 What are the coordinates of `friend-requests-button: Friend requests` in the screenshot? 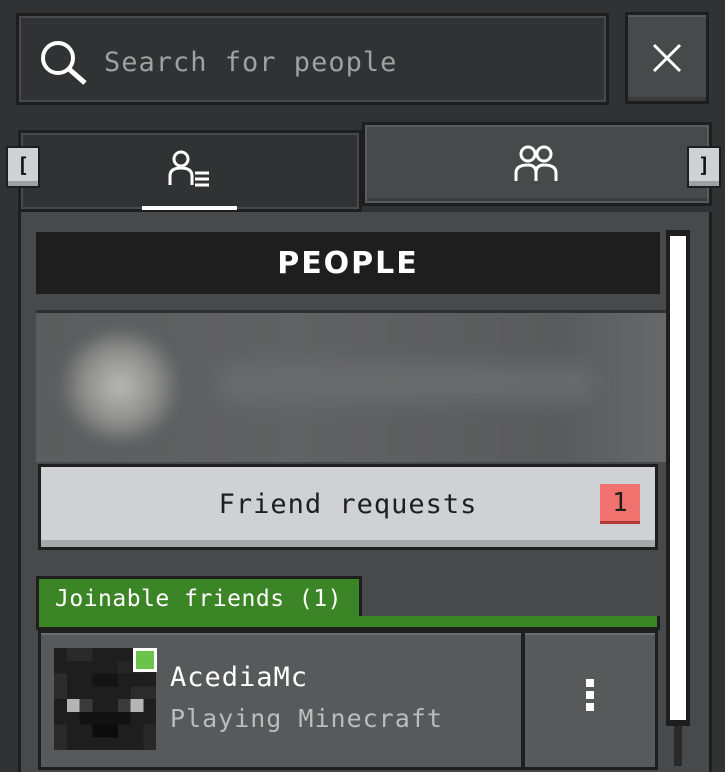 It's located at (348, 507).